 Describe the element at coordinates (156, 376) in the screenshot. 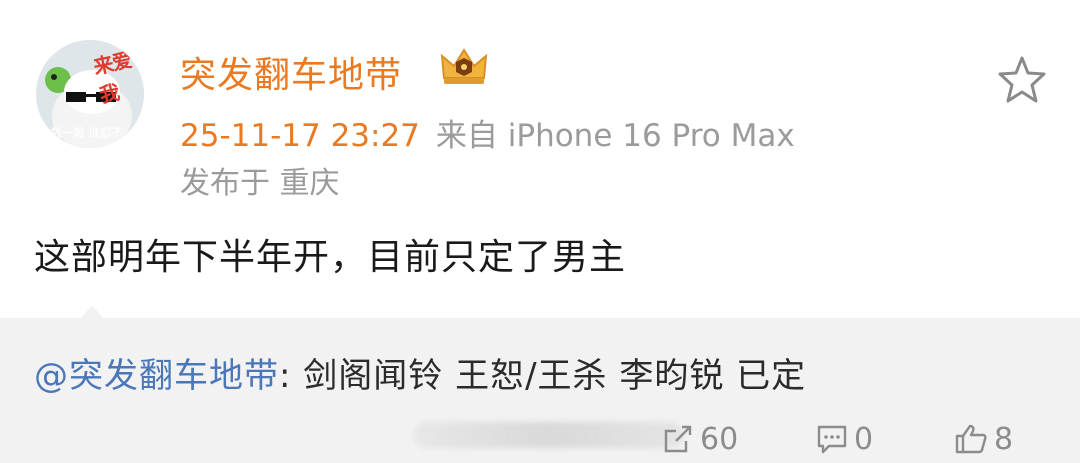

I see `repost-mention: @突发翻车地带` at that location.